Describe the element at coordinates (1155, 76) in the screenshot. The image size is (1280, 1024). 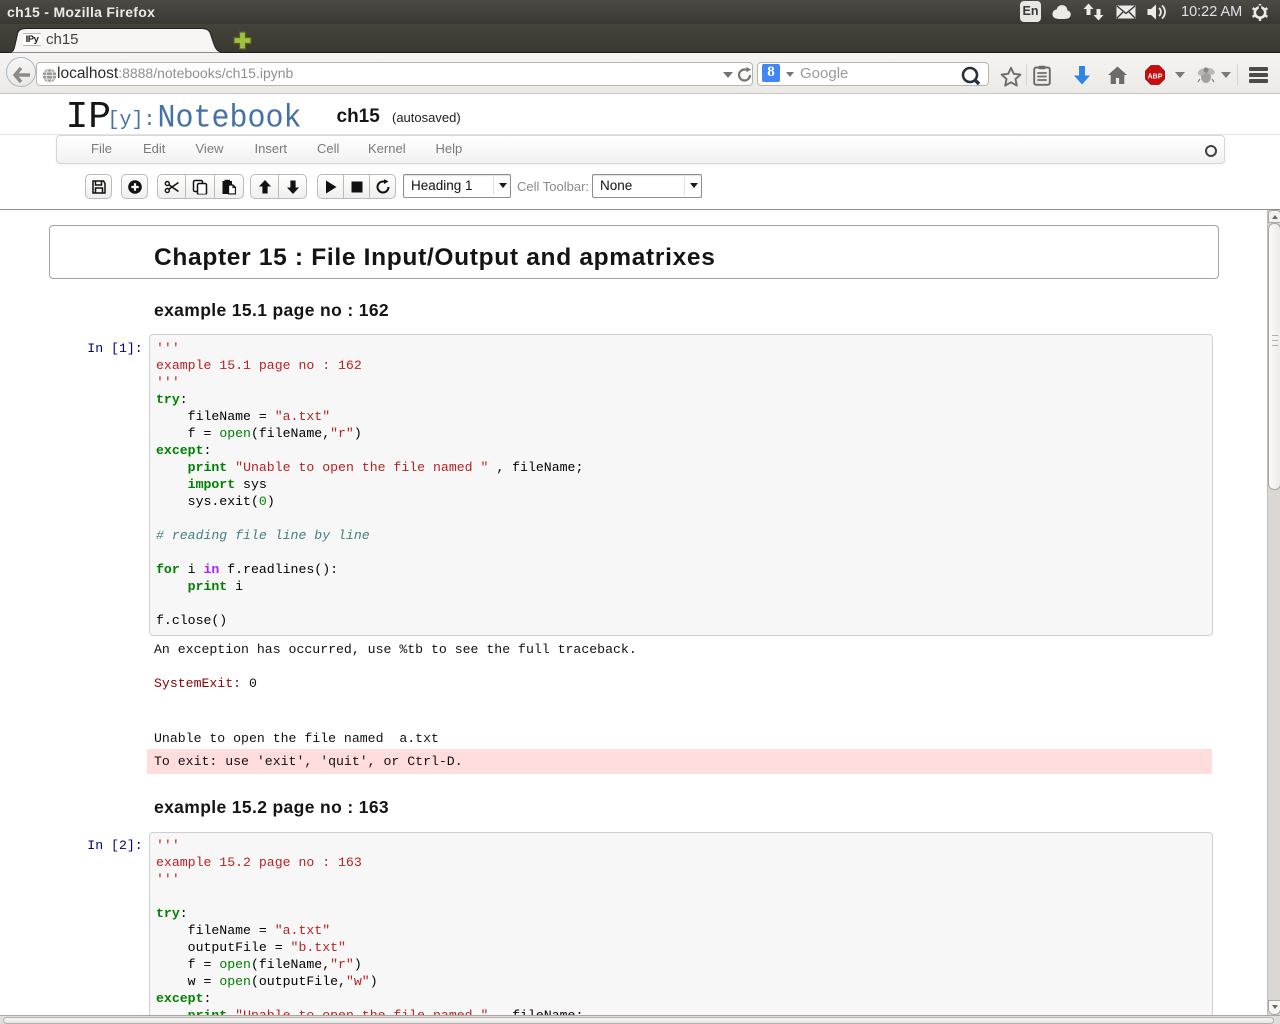
I see `svg-text: ABP` at that location.